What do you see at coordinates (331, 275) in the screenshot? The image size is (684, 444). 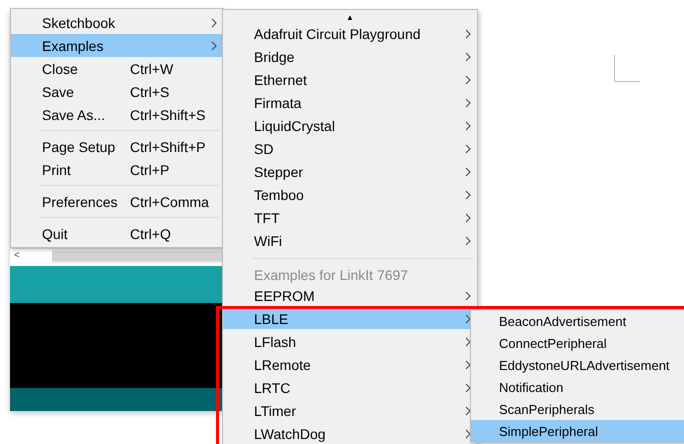 I see `menu-section-header: Examples for LinkIt 7697` at bounding box center [331, 275].